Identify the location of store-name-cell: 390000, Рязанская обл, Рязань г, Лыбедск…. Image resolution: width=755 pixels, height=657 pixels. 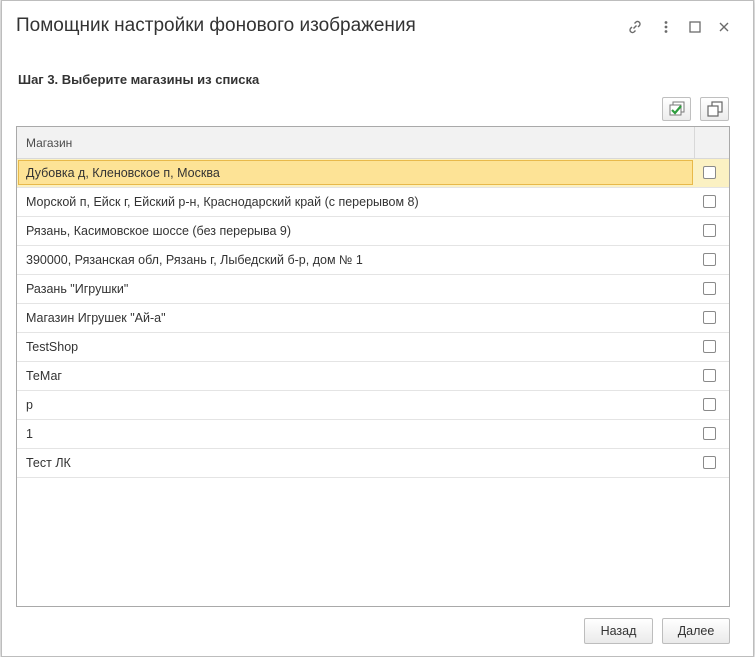
(194, 260).